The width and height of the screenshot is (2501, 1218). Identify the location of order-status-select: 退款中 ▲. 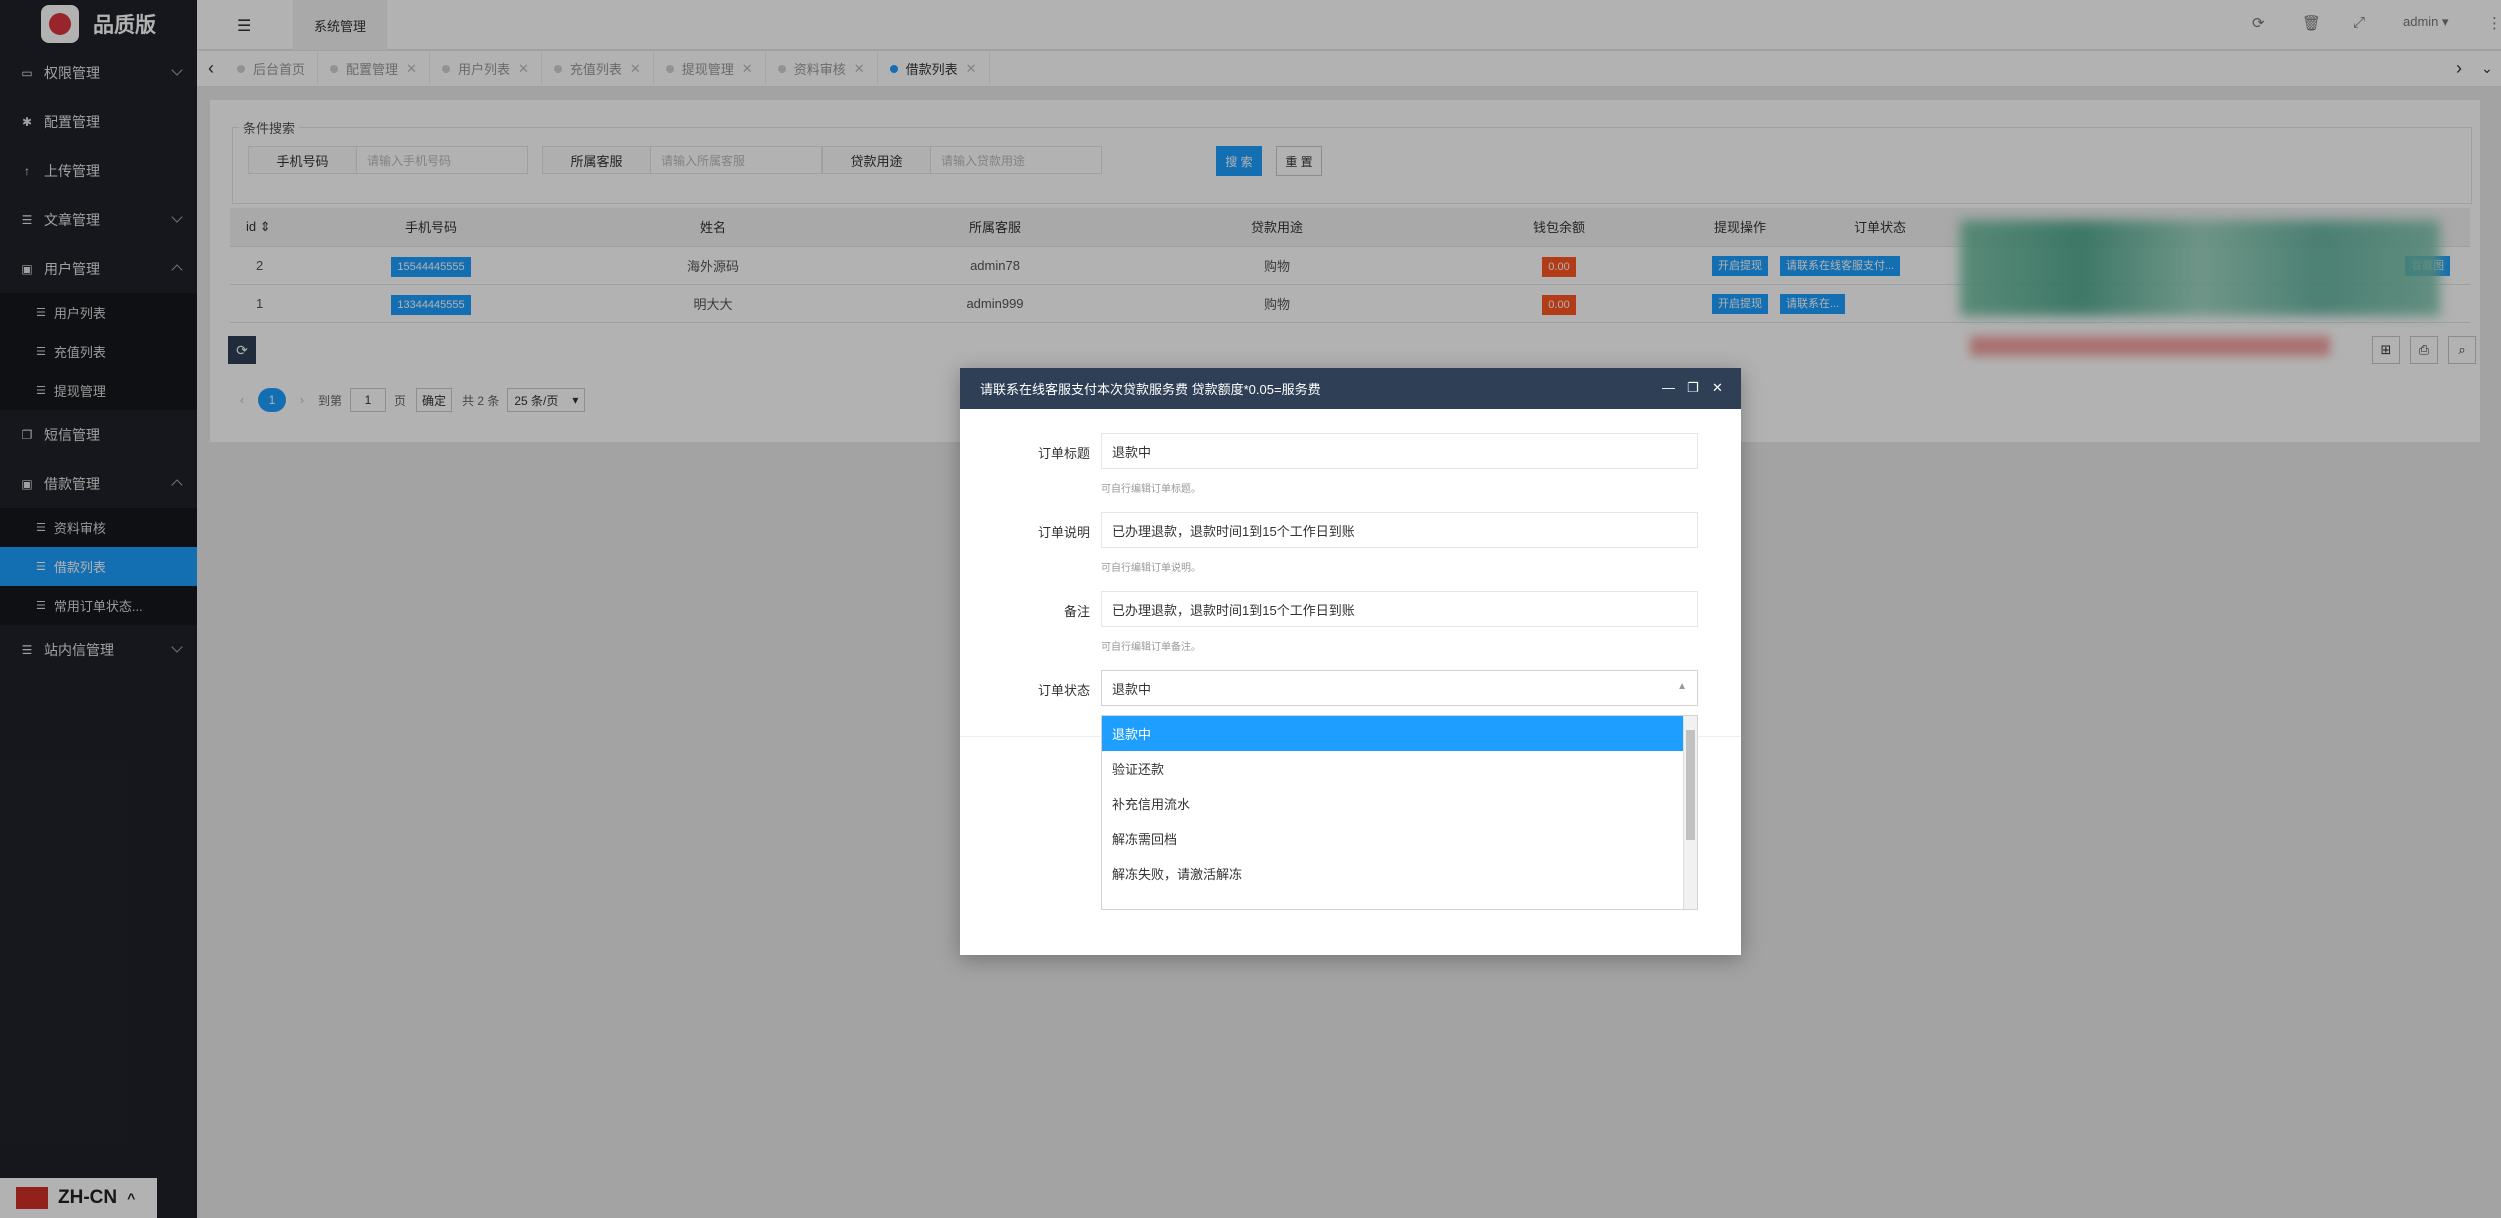
(1399, 688).